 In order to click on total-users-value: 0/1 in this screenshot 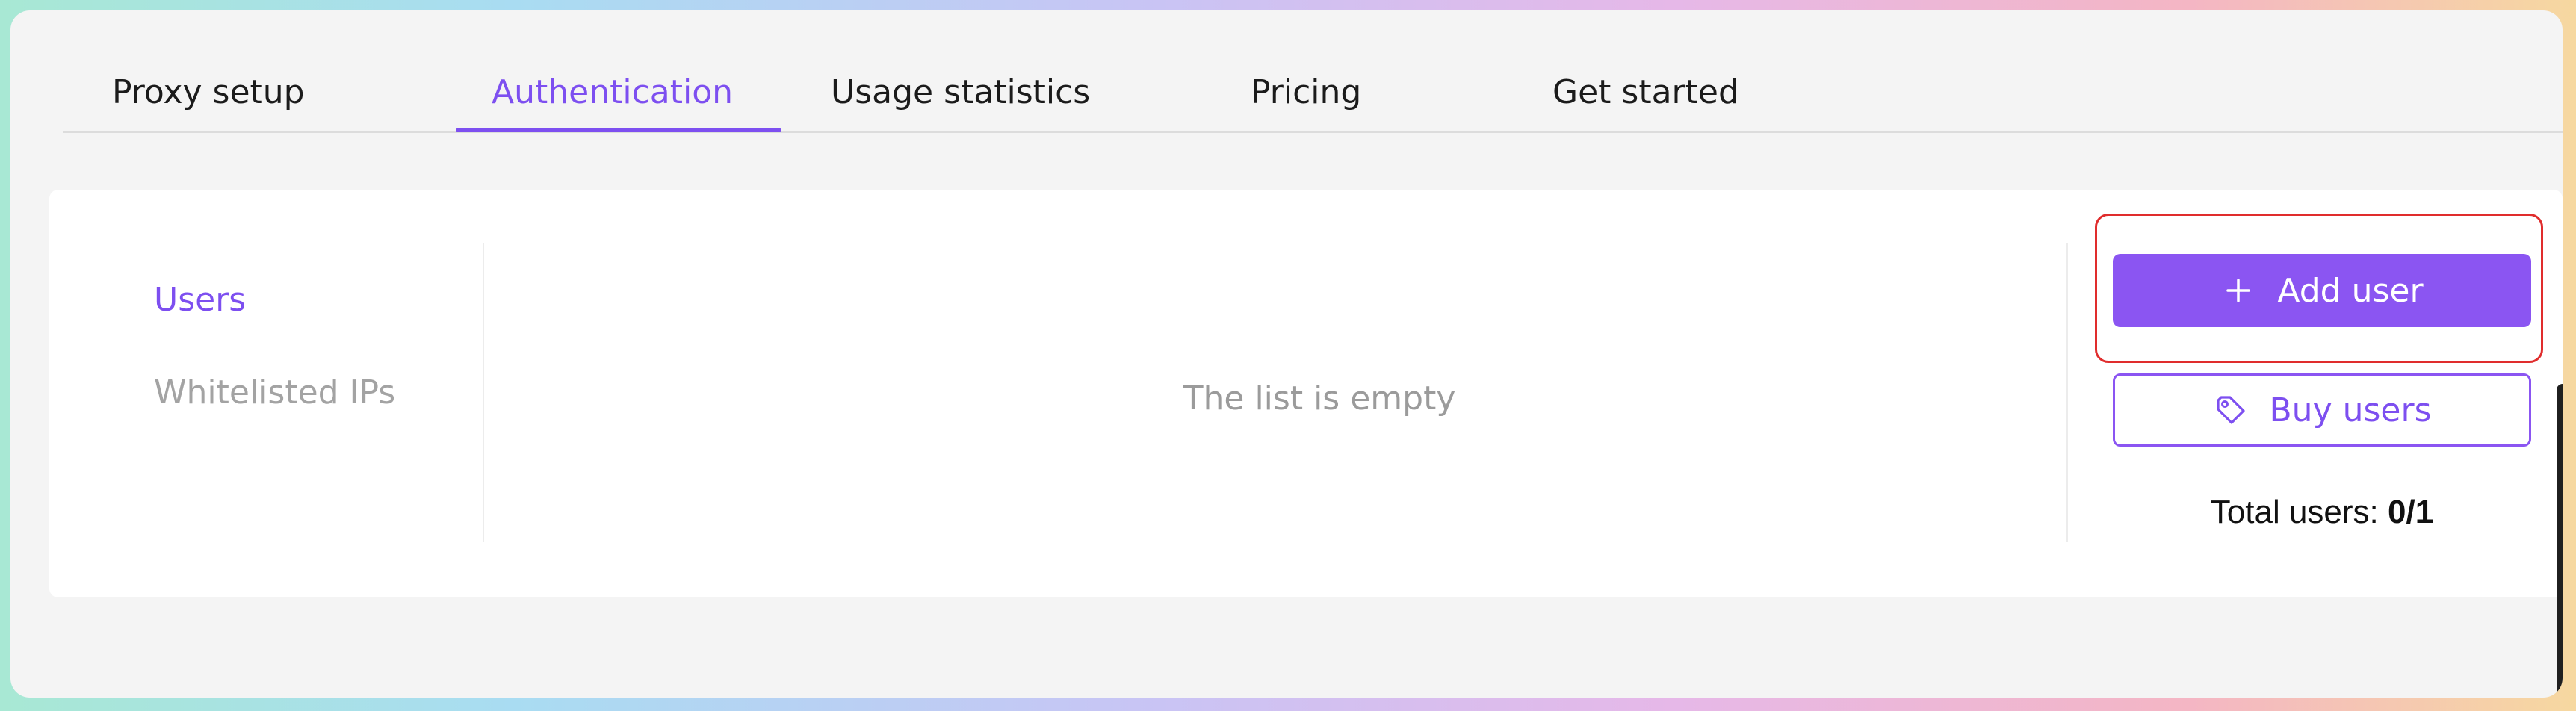, I will do `click(2411, 512)`.